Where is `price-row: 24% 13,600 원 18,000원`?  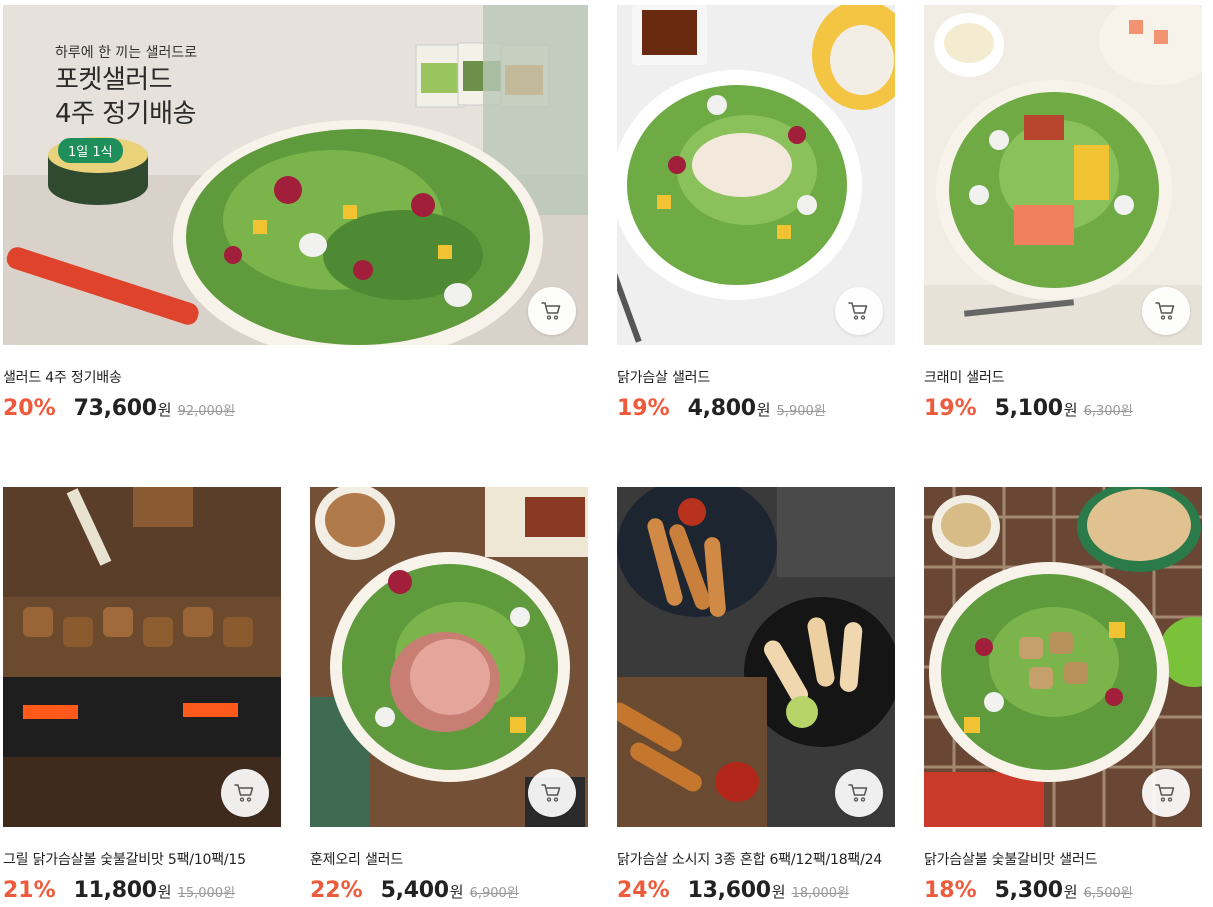
price-row: 24% 13,600 원 18,000원 is located at coordinates (733, 890).